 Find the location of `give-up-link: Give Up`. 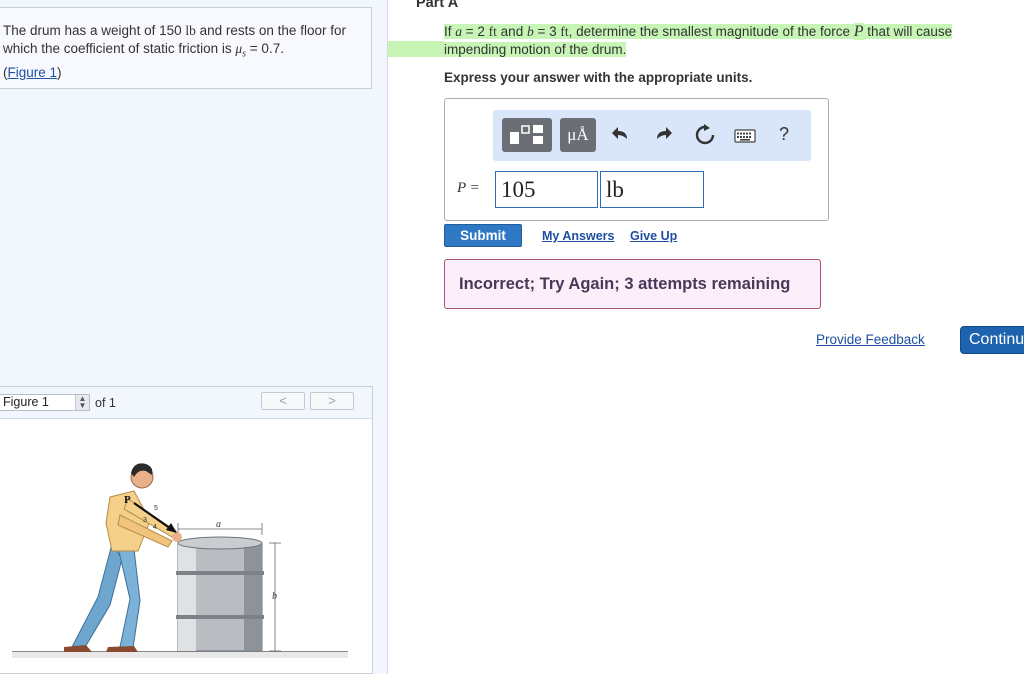

give-up-link: Give Up is located at coordinates (653, 236).